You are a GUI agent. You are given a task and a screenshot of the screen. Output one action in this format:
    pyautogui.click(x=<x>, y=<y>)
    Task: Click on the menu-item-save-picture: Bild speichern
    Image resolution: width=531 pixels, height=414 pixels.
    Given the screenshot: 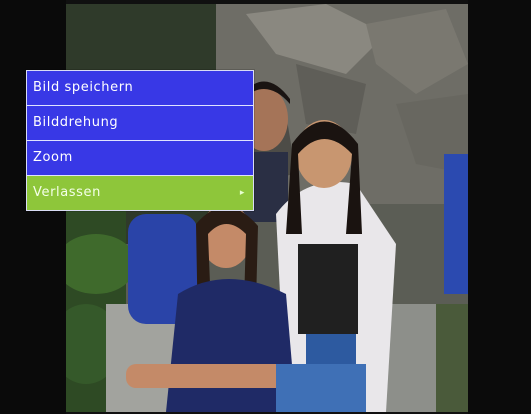 What is the action you would take?
    pyautogui.click(x=140, y=88)
    